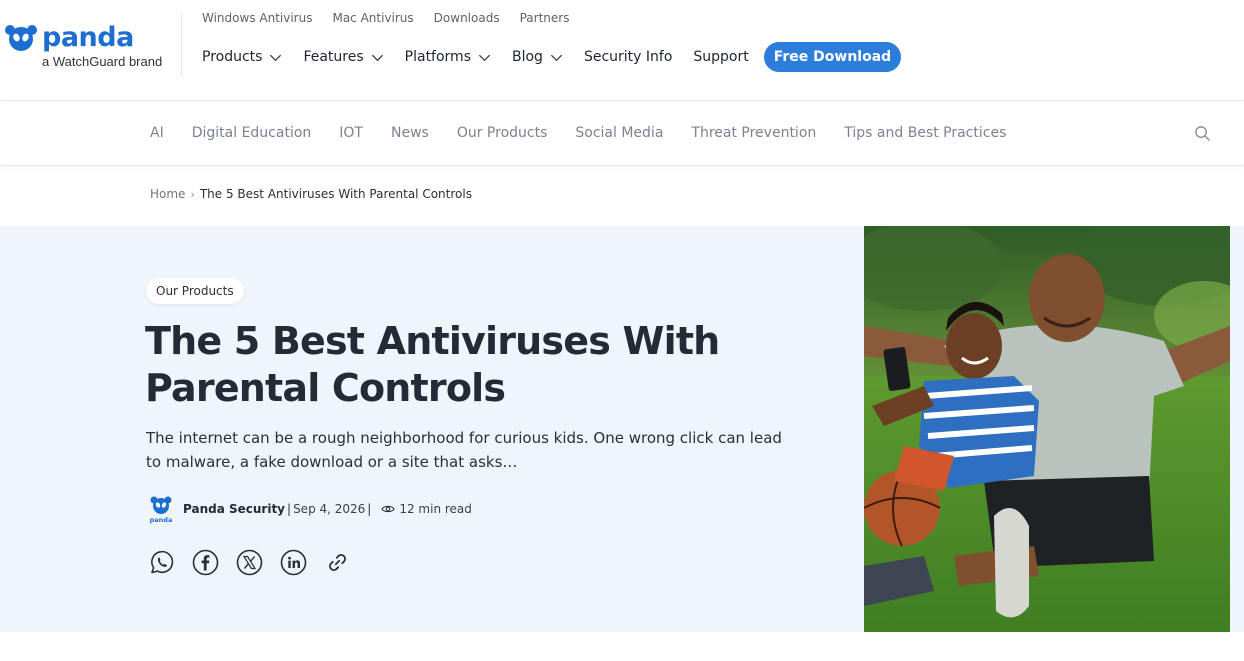 Image resolution: width=1244 pixels, height=661 pixels. Describe the element at coordinates (925, 133) in the screenshot. I see `category-link-tips-best-practices: Tips and Best Practices` at that location.